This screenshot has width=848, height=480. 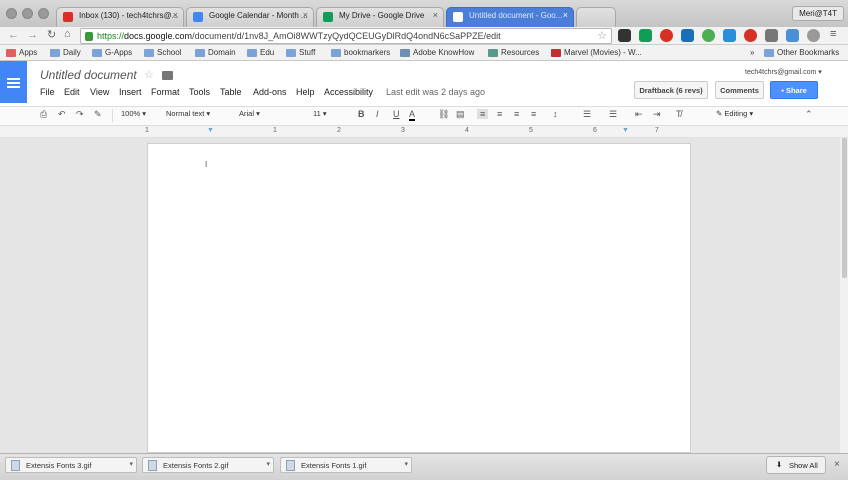 I want to click on share-button: ▪ Share, so click(x=794, y=90).